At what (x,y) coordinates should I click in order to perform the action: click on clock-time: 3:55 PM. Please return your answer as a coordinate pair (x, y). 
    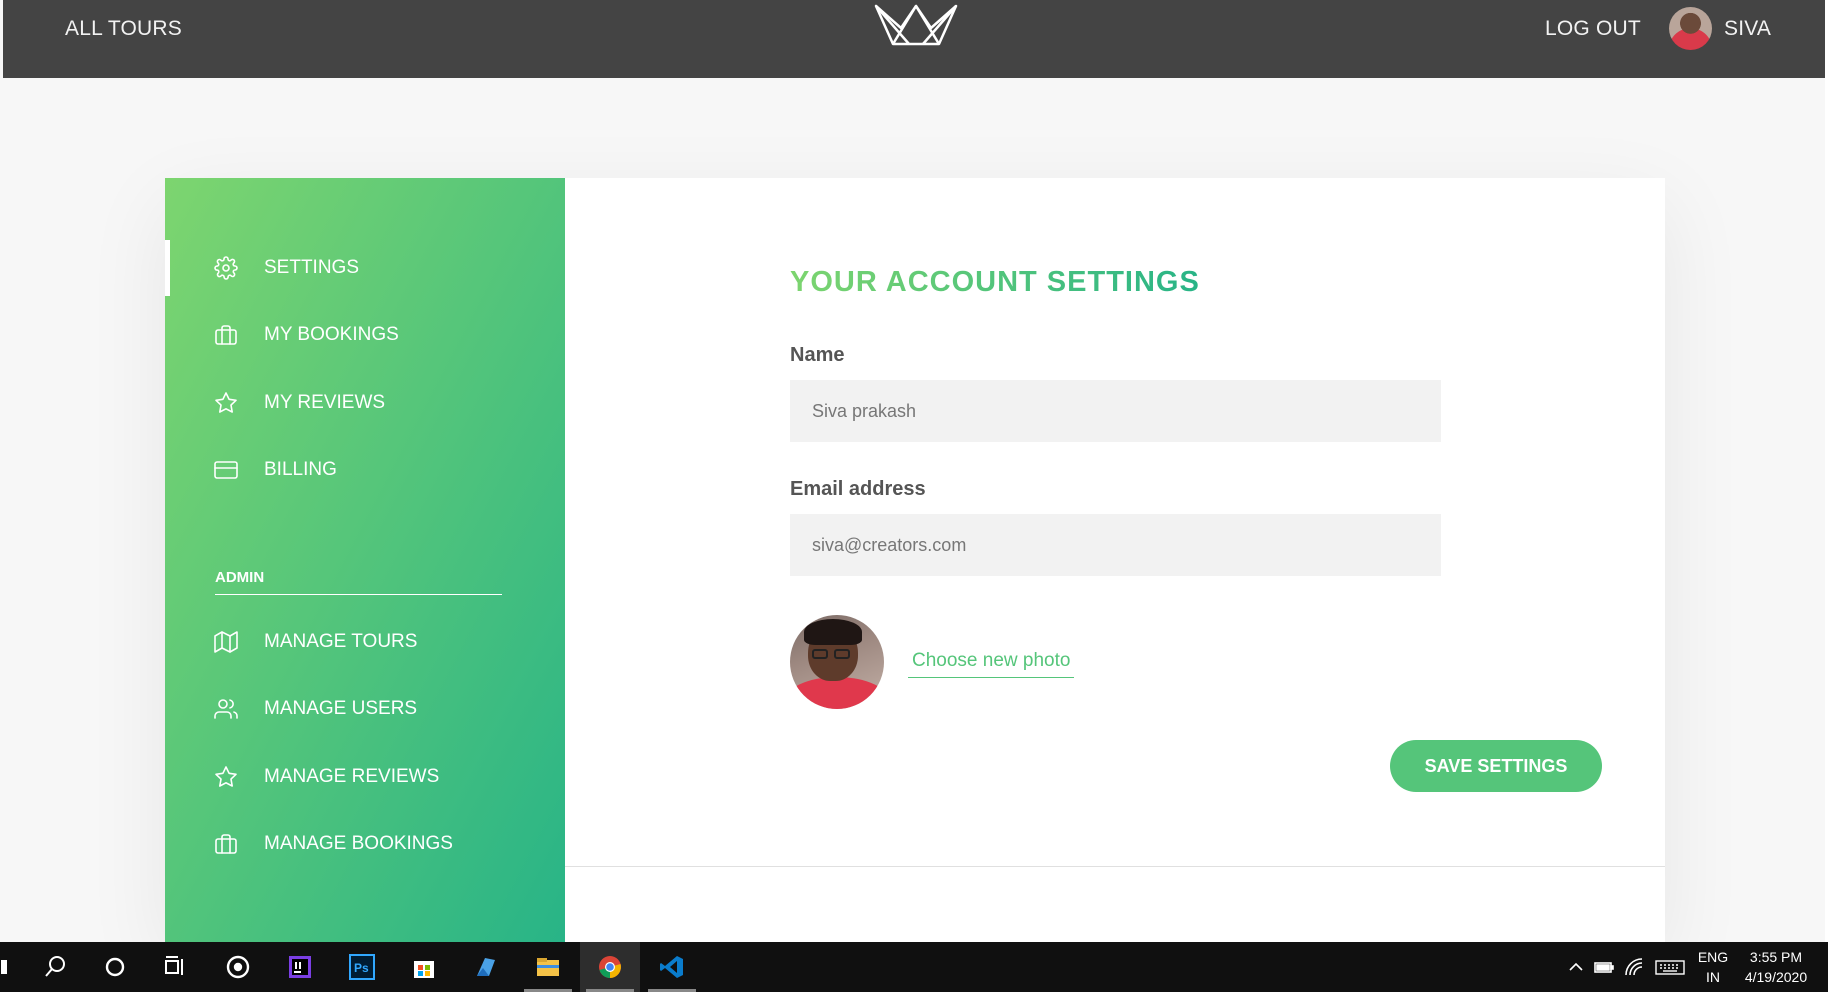
    Looking at the image, I should click on (1776, 957).